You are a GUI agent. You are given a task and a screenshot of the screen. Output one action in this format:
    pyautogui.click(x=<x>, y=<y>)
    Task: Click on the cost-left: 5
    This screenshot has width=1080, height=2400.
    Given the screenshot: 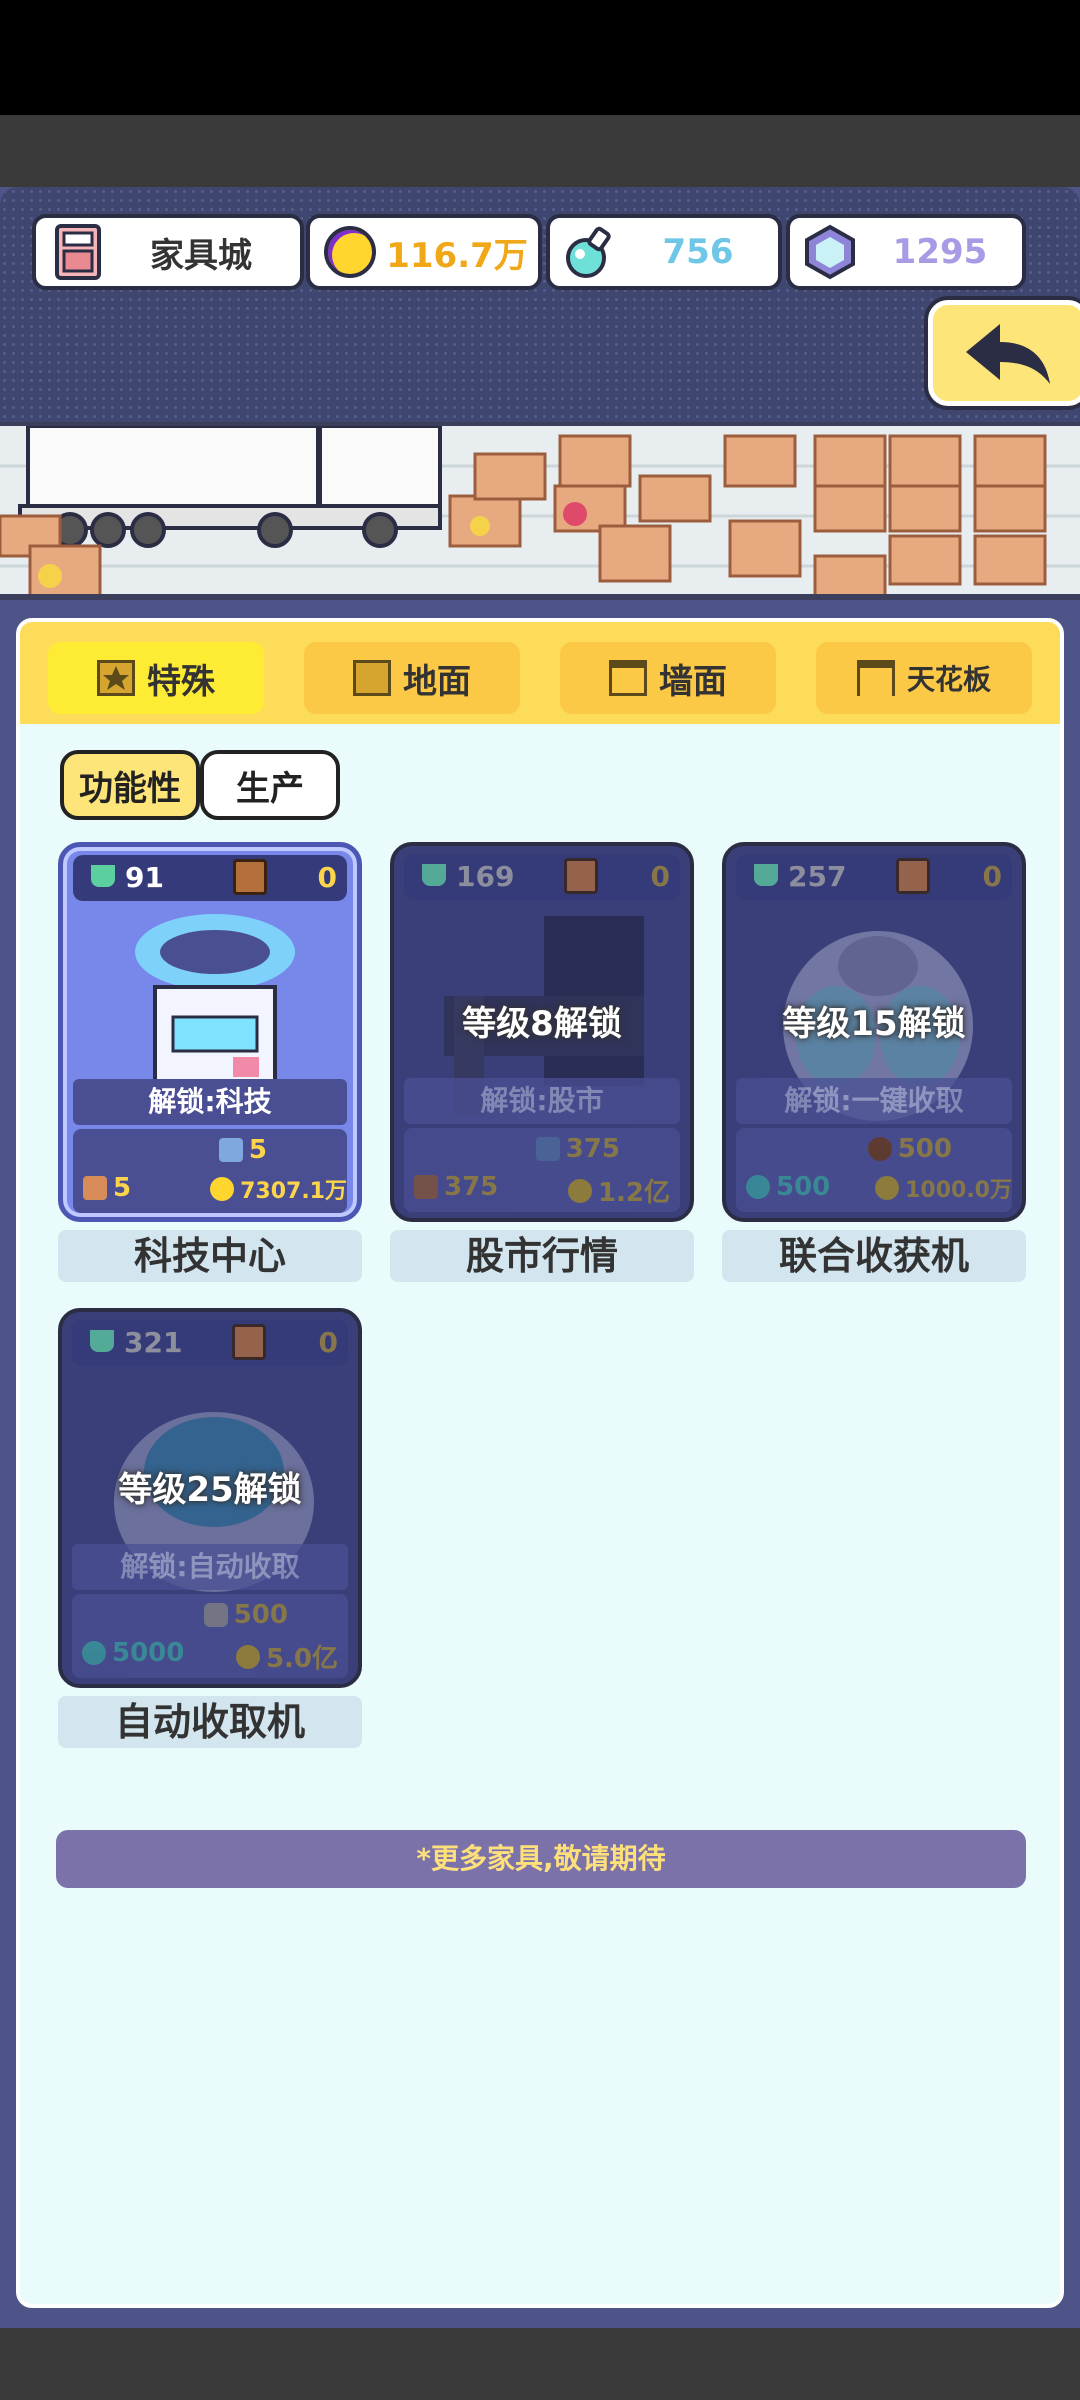 What is the action you would take?
    pyautogui.click(x=107, y=1188)
    